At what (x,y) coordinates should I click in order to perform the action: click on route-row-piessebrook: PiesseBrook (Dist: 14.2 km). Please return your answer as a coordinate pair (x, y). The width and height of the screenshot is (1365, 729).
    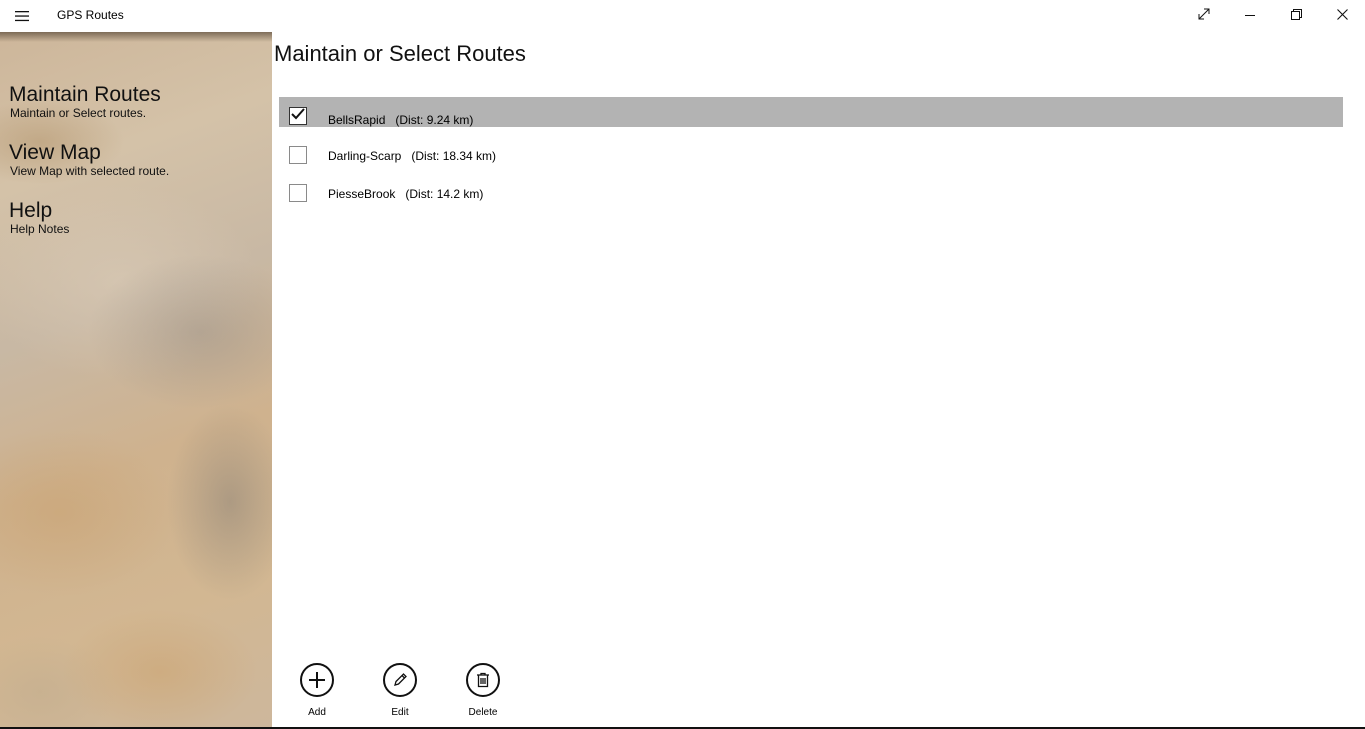
    Looking at the image, I should click on (811, 192).